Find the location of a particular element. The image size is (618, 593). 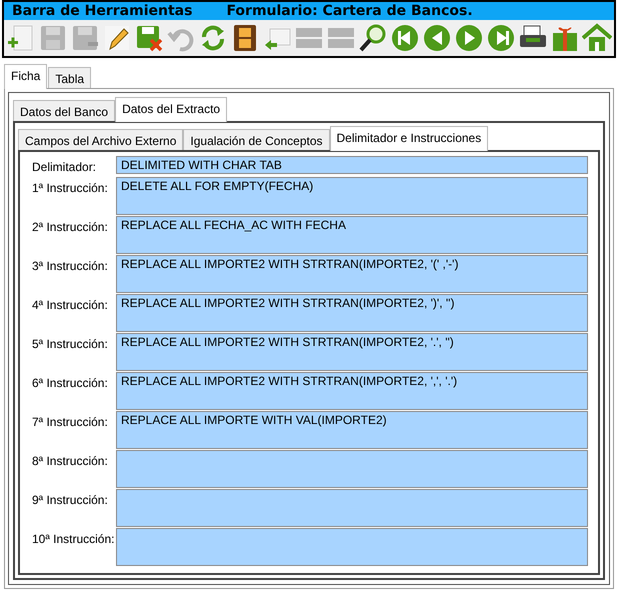

field-label: 7ª Instrucción: is located at coordinates (70, 422).